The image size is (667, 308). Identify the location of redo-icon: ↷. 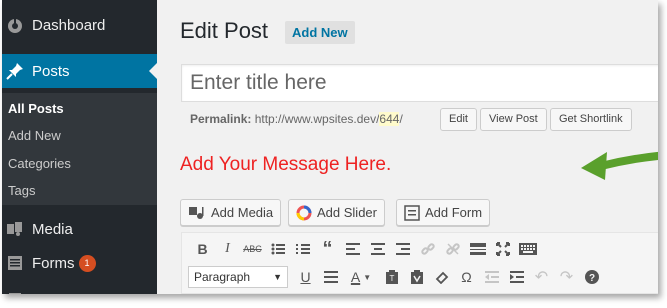
(566, 277).